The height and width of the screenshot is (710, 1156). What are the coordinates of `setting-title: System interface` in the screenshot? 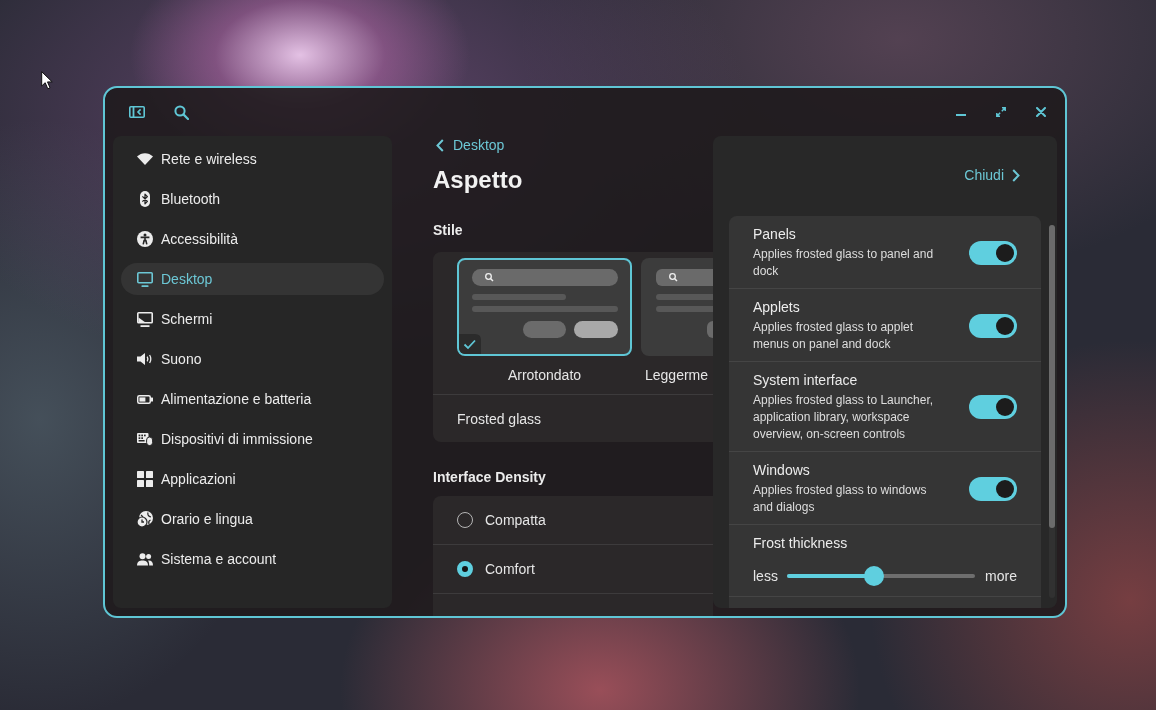 It's located at (806, 380).